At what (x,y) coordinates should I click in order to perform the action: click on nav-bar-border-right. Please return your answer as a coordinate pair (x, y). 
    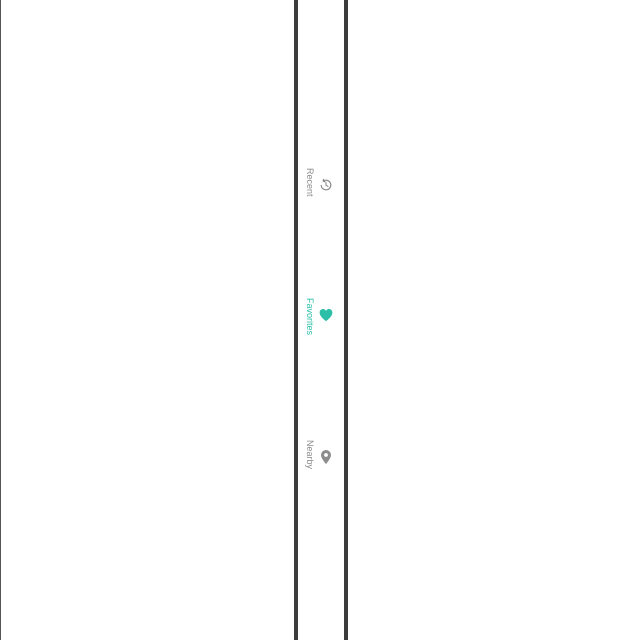
    Looking at the image, I should click on (346, 320).